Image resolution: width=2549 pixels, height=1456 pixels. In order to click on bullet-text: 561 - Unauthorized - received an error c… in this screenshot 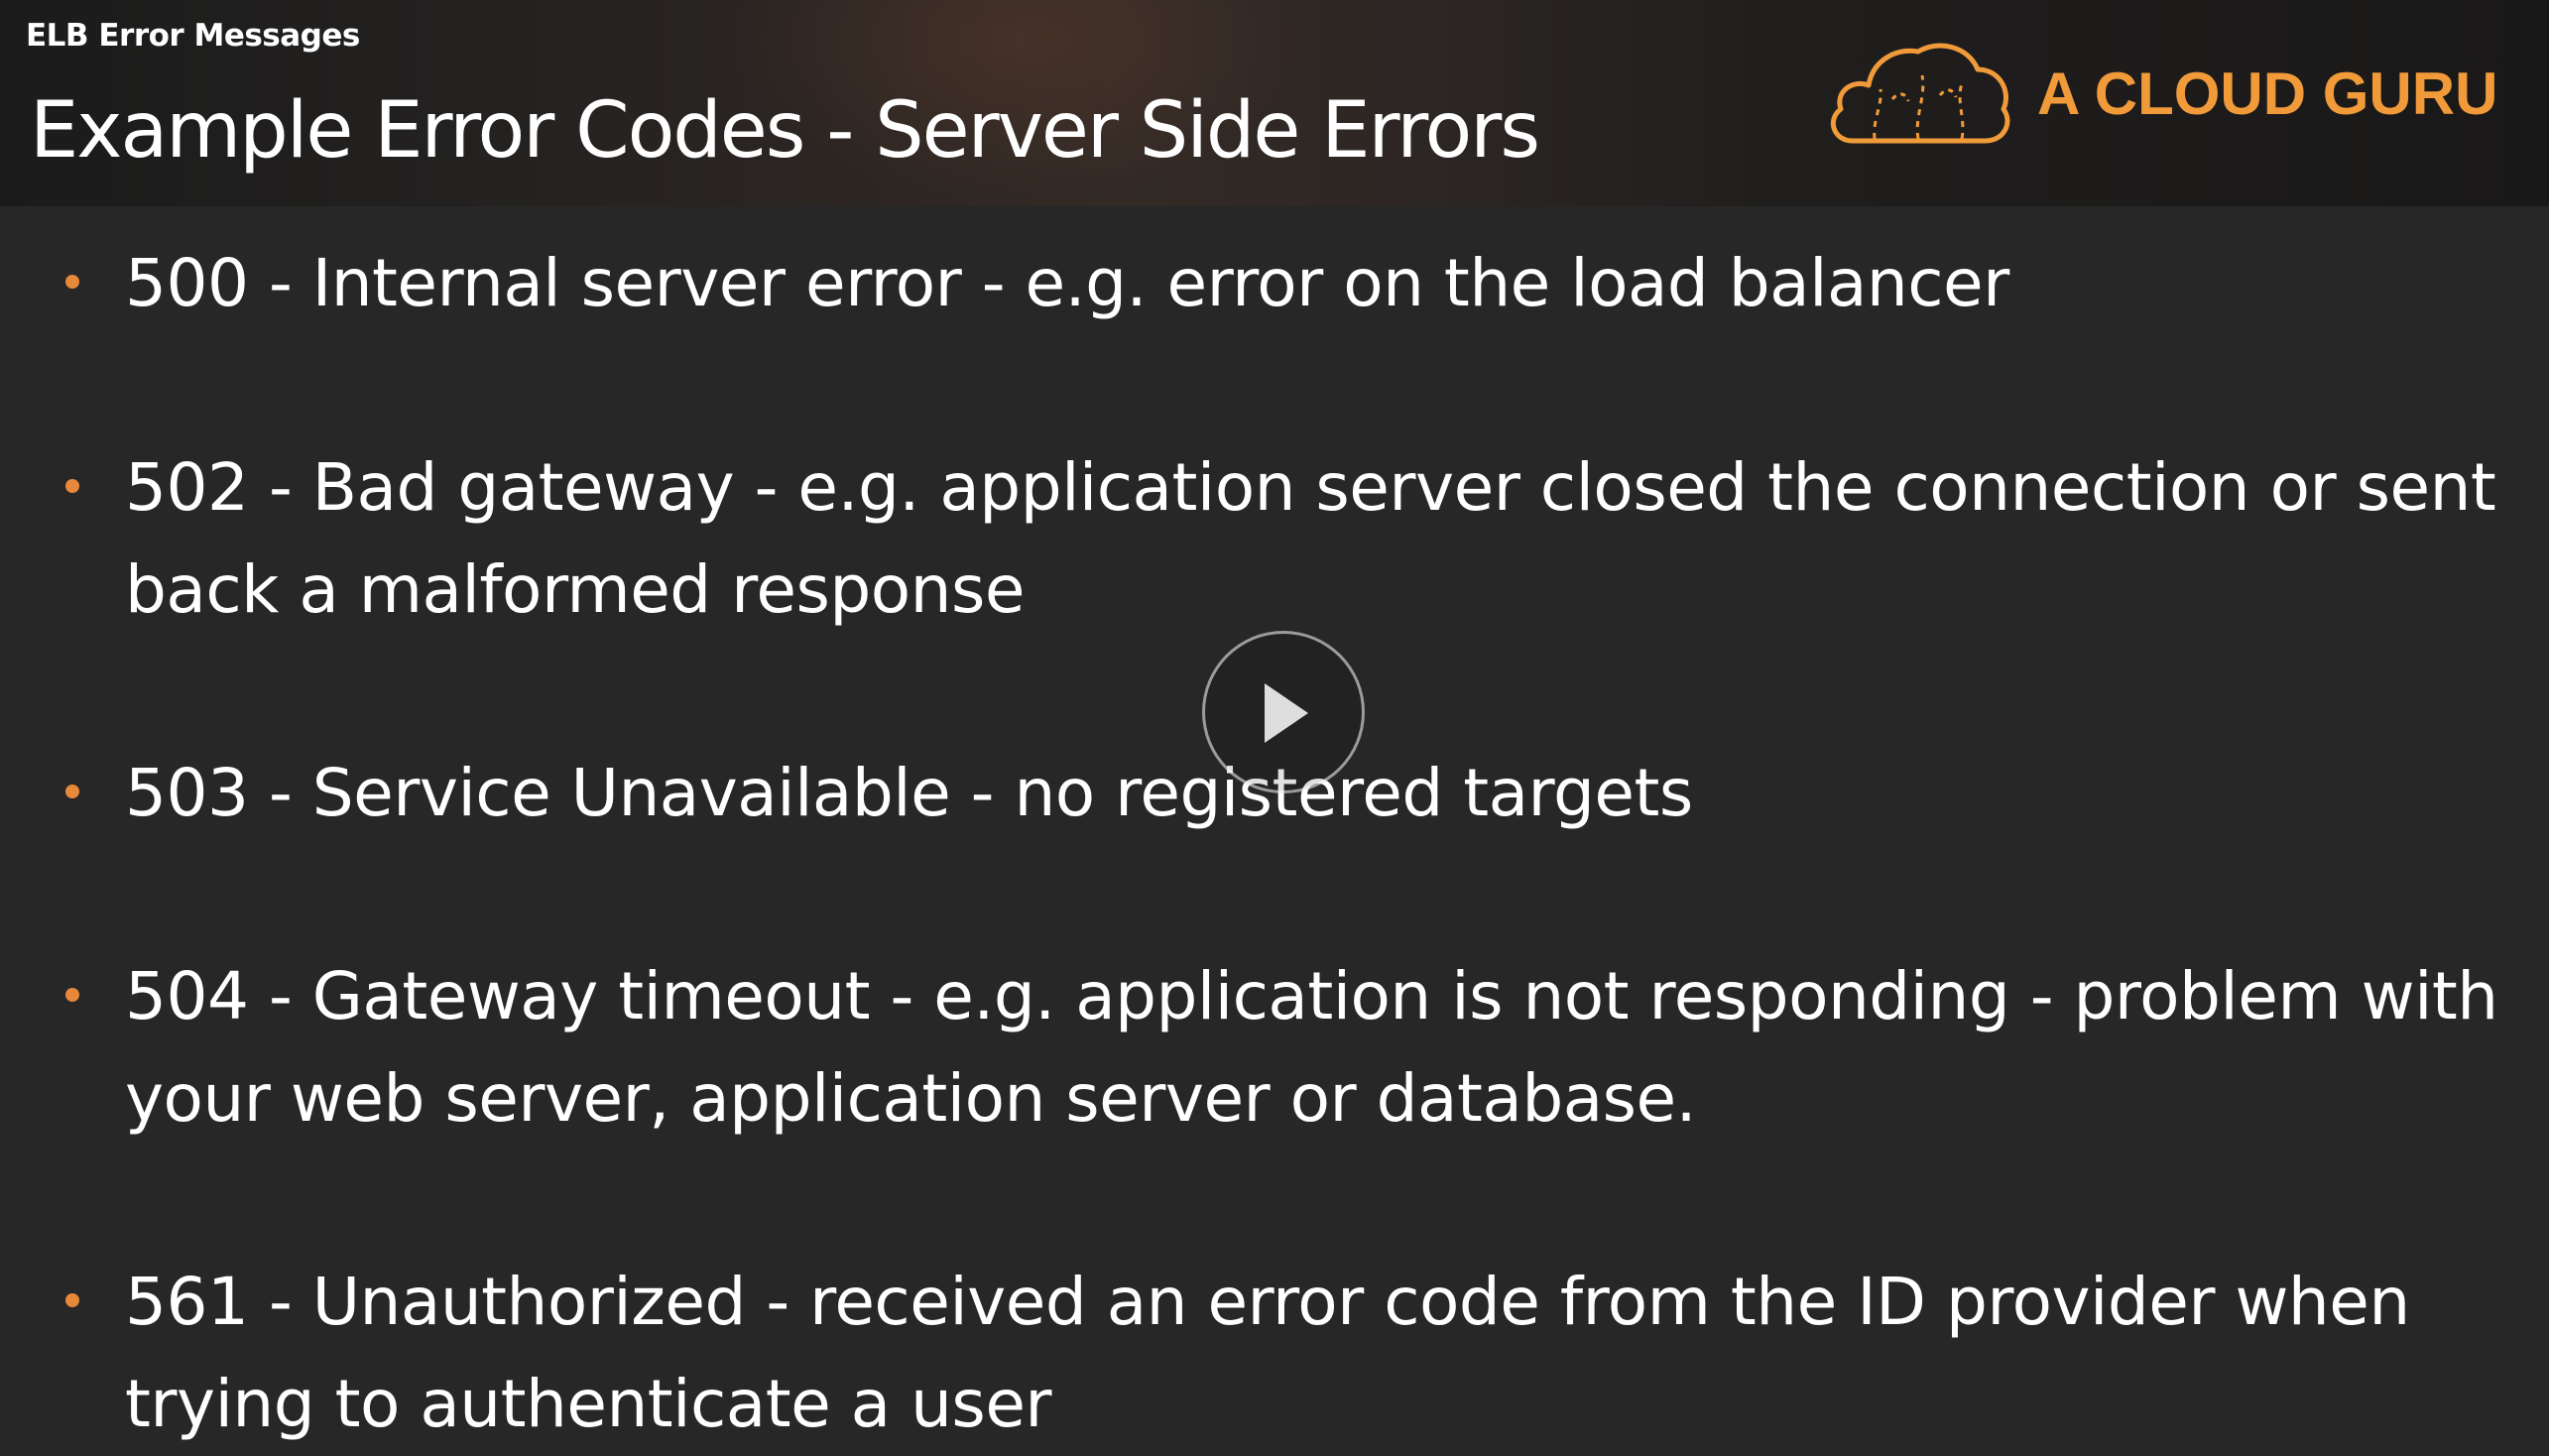, I will do `click(1267, 1353)`.